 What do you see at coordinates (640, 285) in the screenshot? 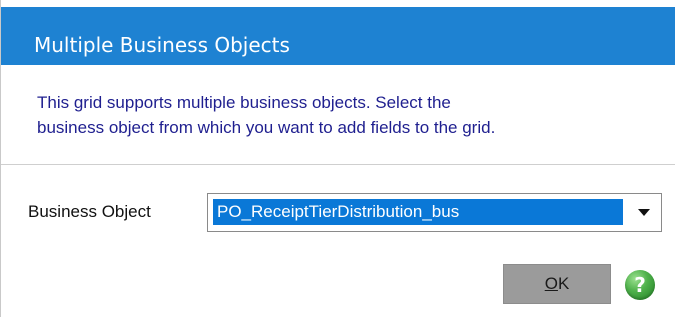
I see `help-icon: ?` at bounding box center [640, 285].